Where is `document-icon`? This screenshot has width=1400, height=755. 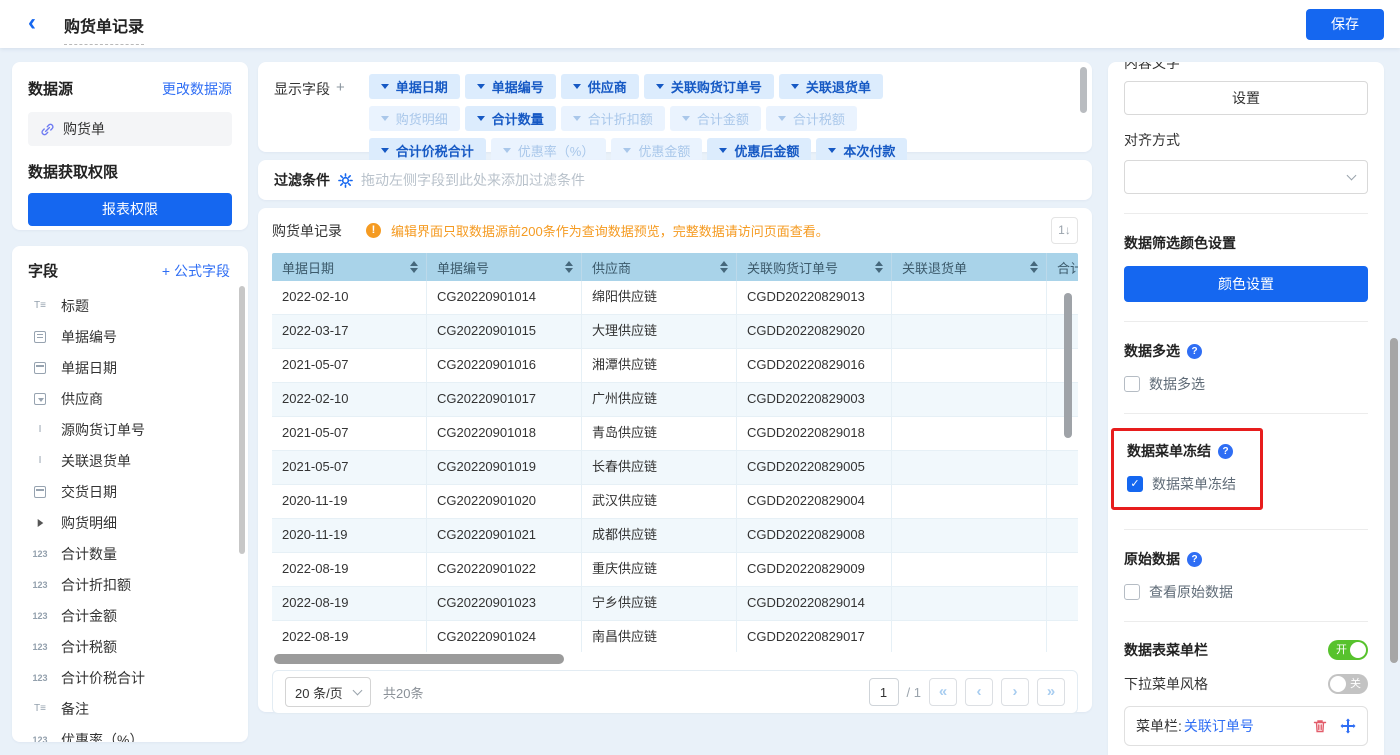
document-icon is located at coordinates (40, 336).